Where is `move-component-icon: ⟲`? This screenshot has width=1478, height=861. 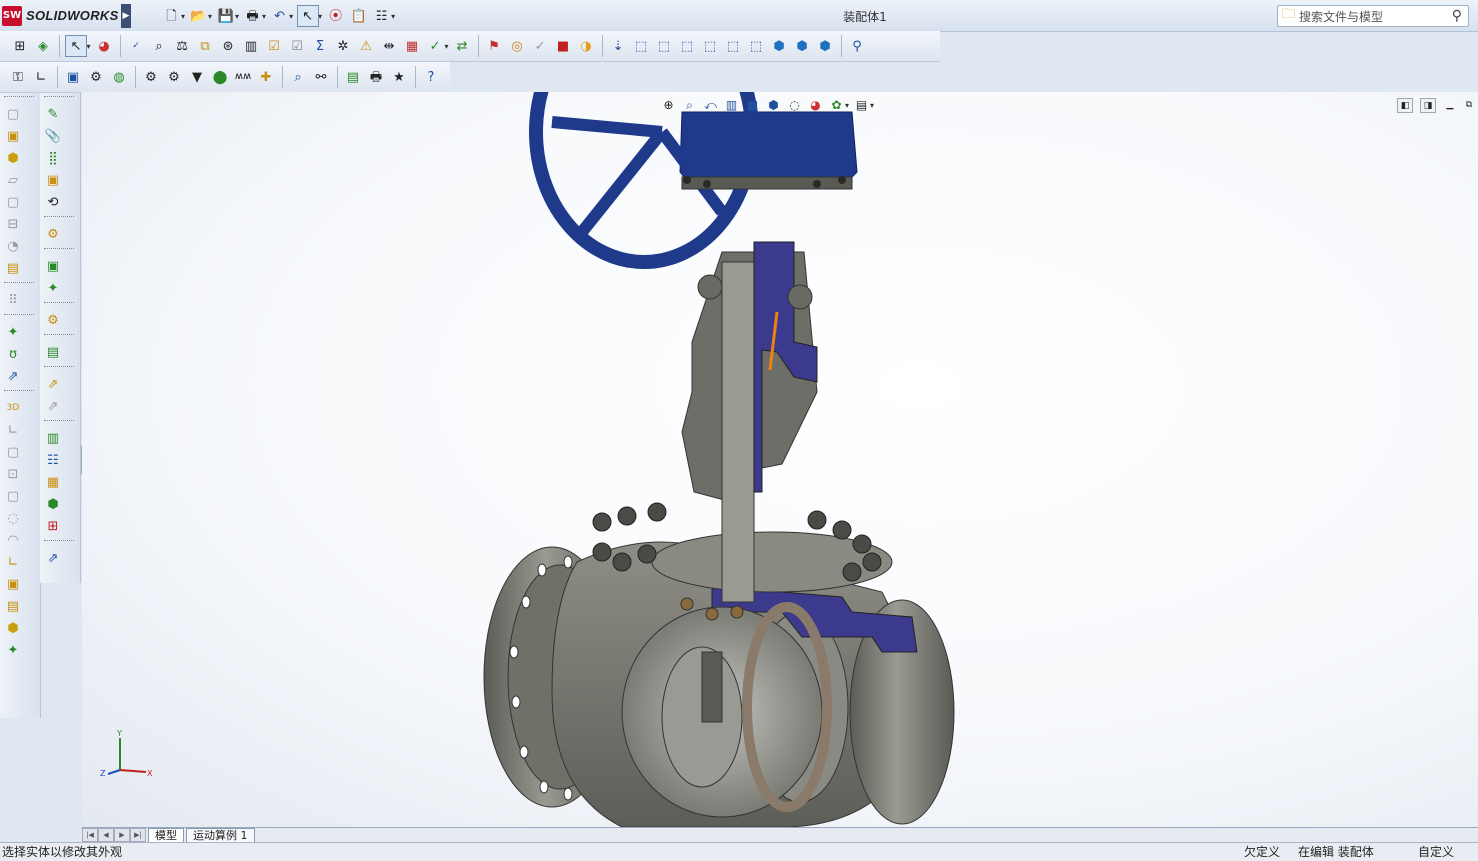
move-component-icon: ⟲ is located at coordinates (53, 202).